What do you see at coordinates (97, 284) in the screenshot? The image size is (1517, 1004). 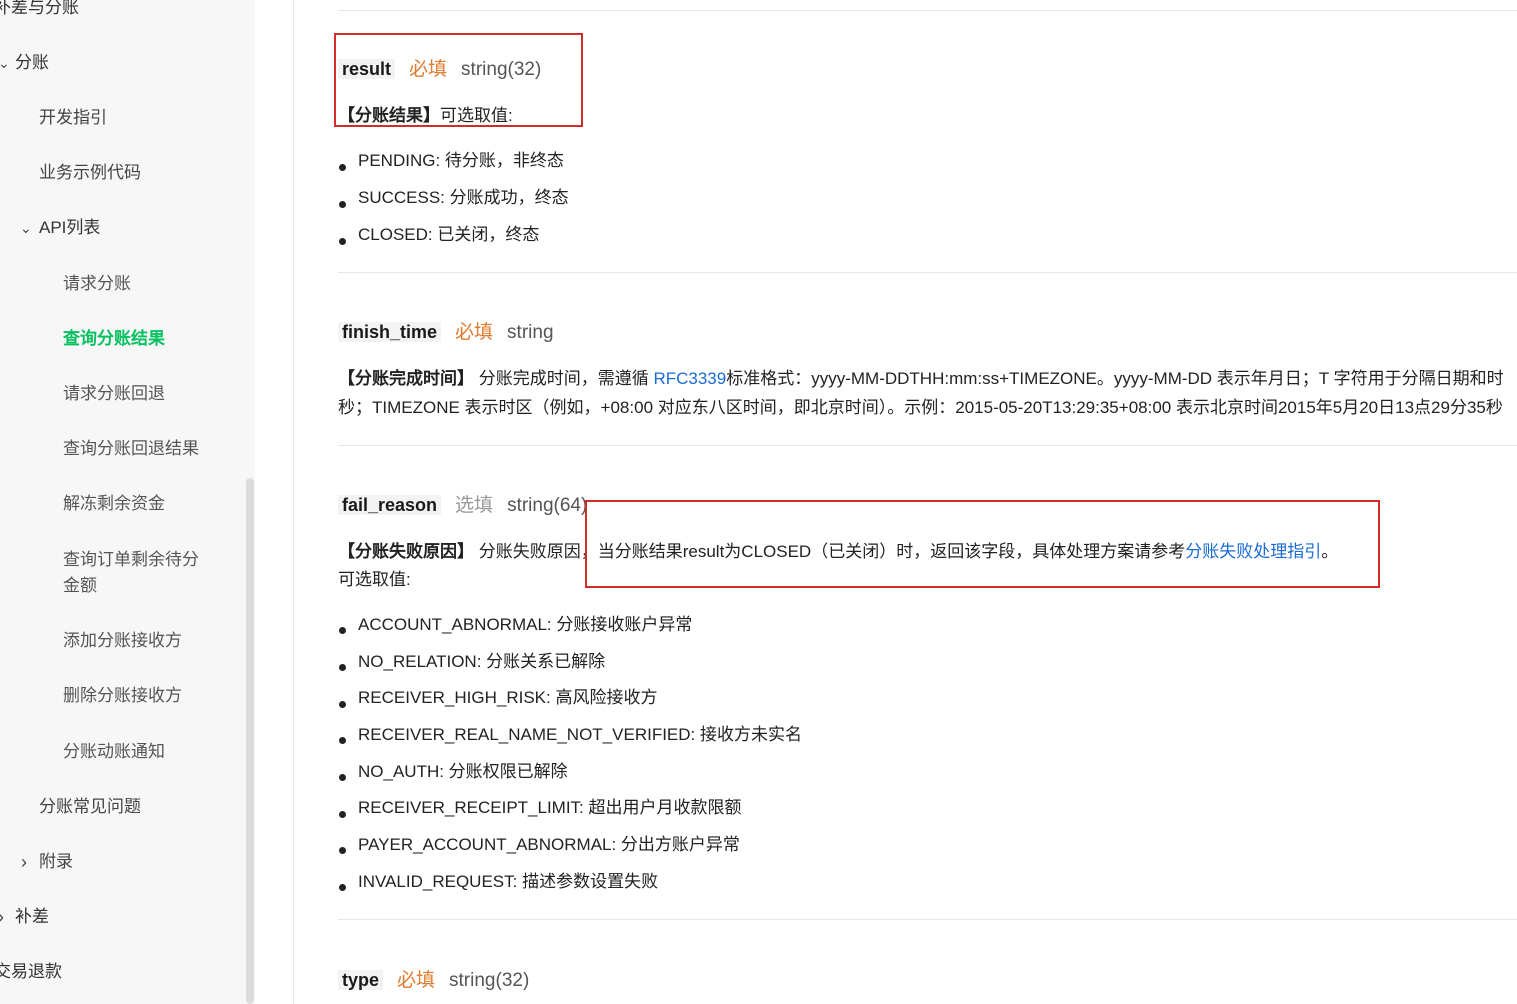 I see `sidebar-item-request-split: 请求分账` at bounding box center [97, 284].